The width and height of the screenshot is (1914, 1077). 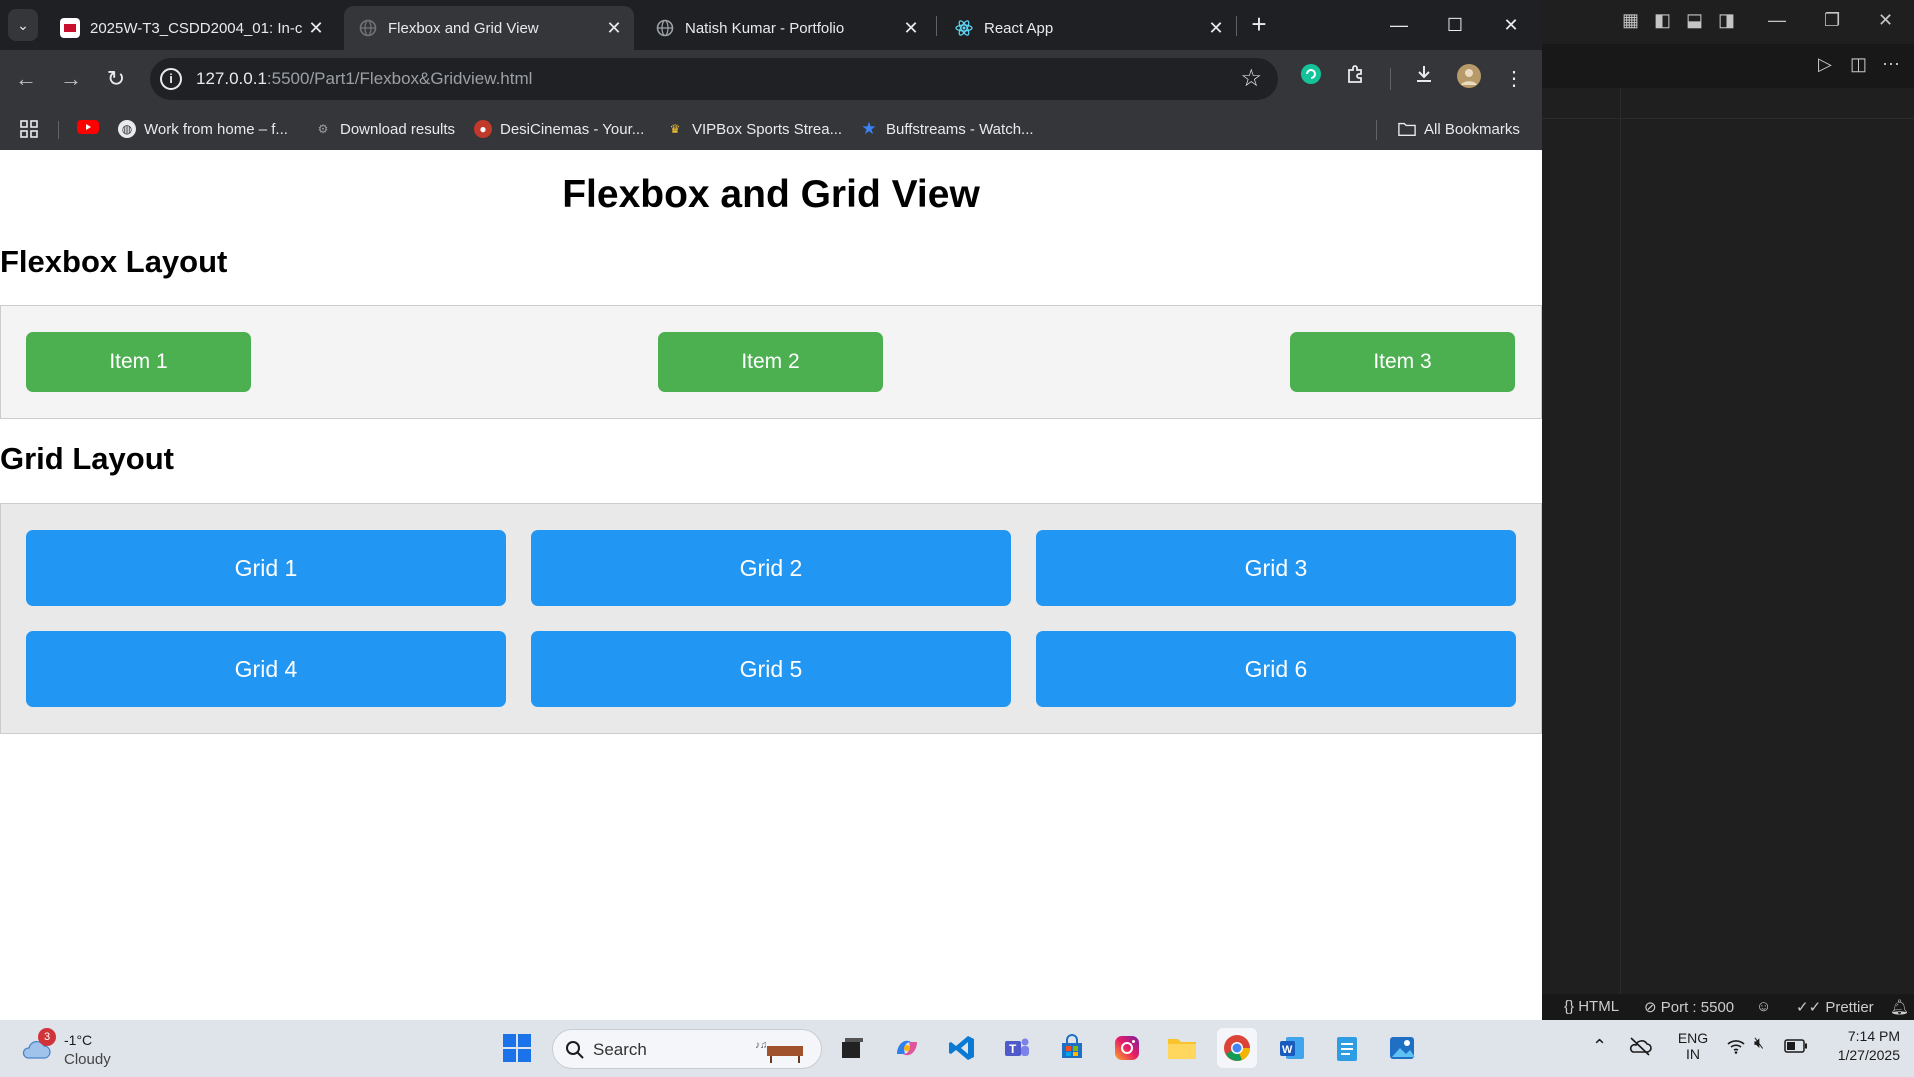 I want to click on customize-layout-icon: ▦, so click(x=1630, y=20).